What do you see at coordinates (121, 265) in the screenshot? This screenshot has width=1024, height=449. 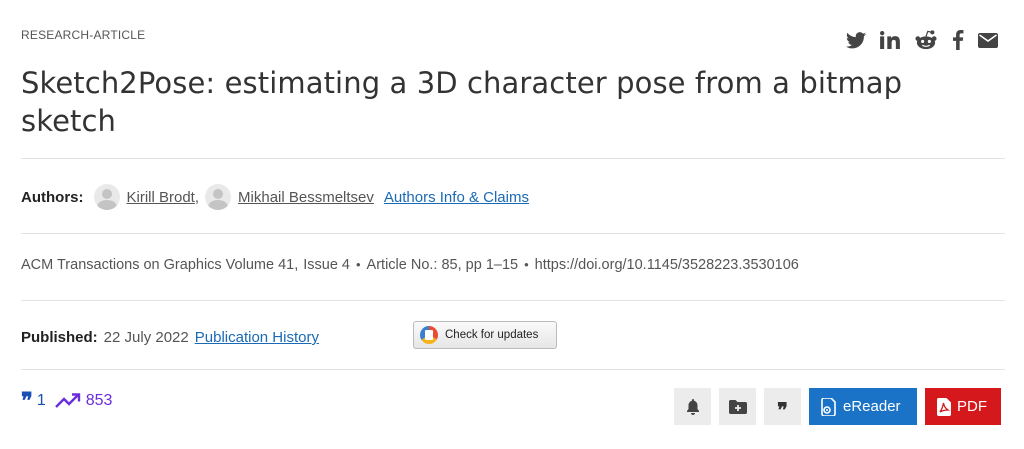 I see `journal-name: ACM Transactions on Graphics` at bounding box center [121, 265].